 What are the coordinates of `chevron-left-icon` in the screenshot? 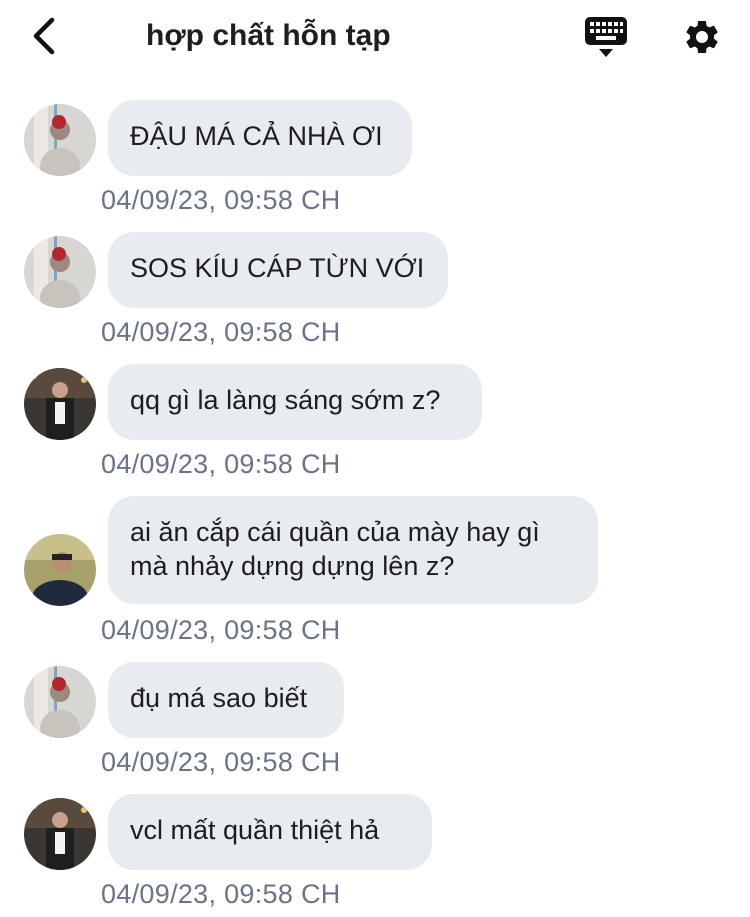 It's located at (44, 36).